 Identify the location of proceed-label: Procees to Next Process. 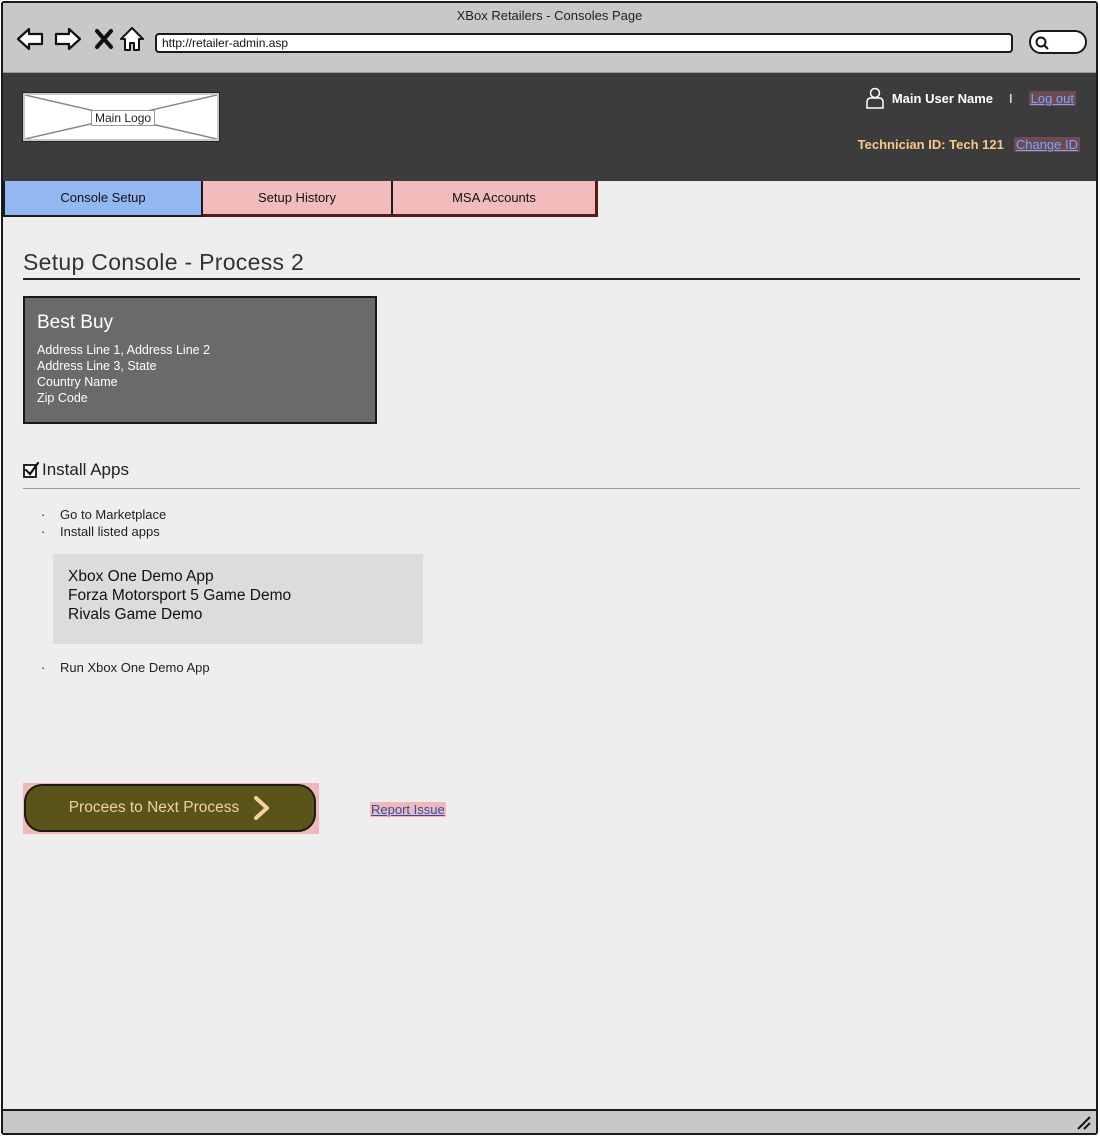
(154, 807).